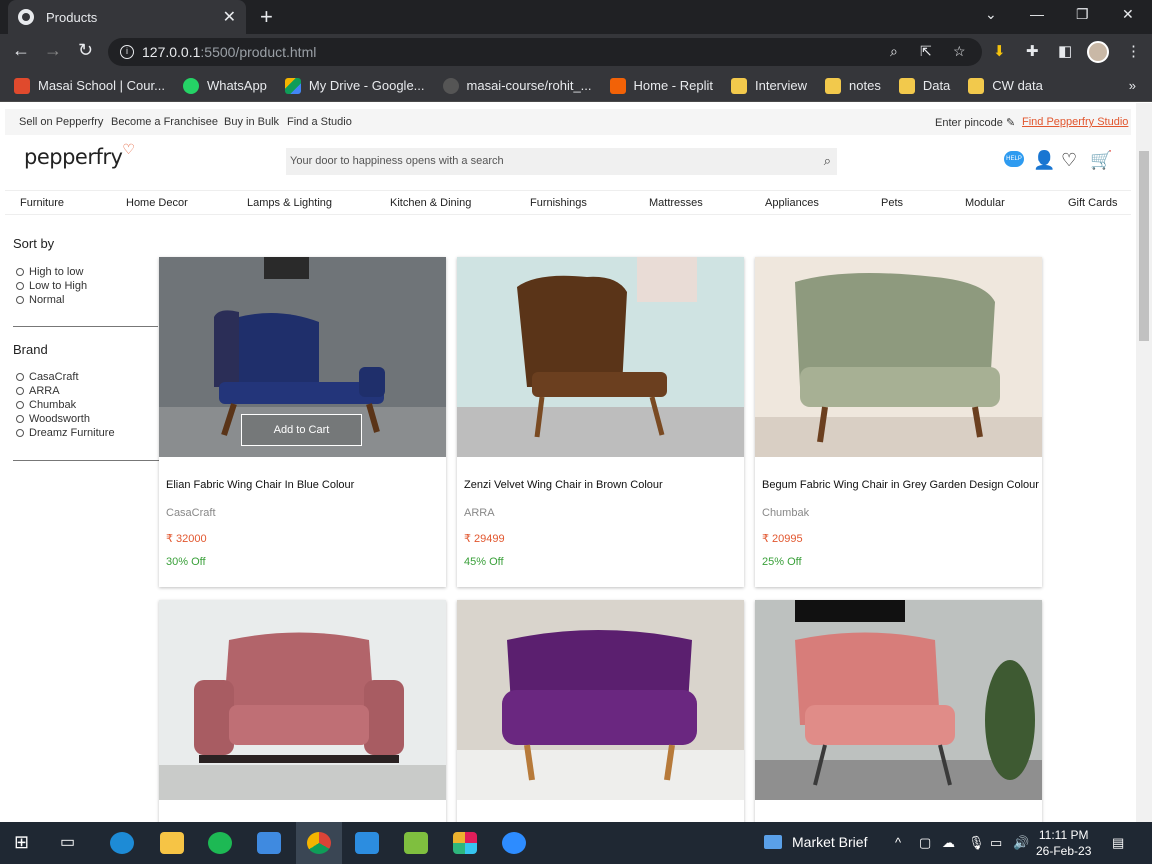 The image size is (1152, 864). What do you see at coordinates (301, 430) in the screenshot?
I see `add-to-cart-button: Add to Cart` at bounding box center [301, 430].